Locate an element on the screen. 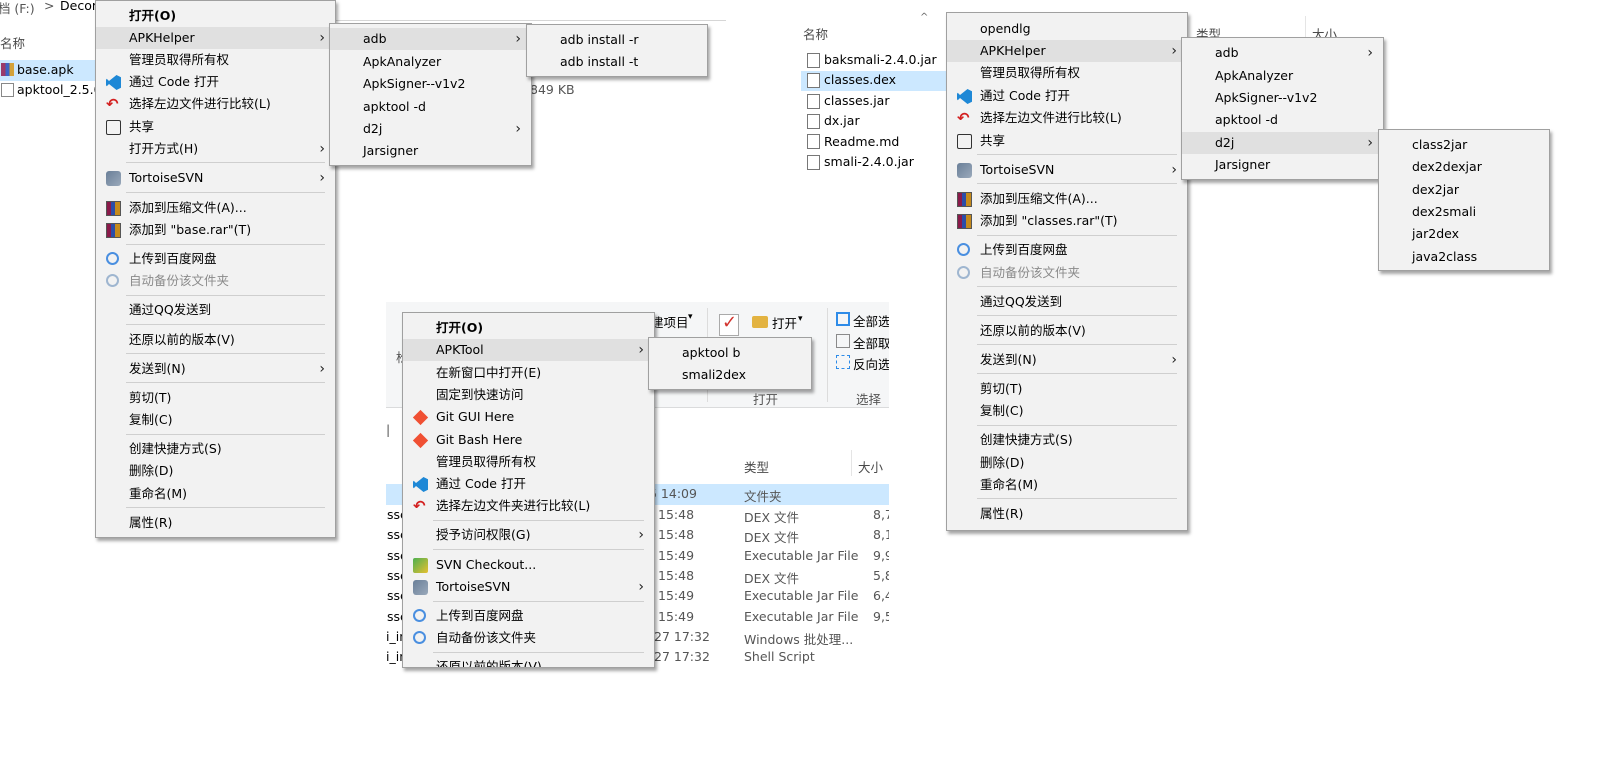 This screenshot has width=1615, height=780. menu-item-dex2jar: dex2jar is located at coordinates (1464, 190).